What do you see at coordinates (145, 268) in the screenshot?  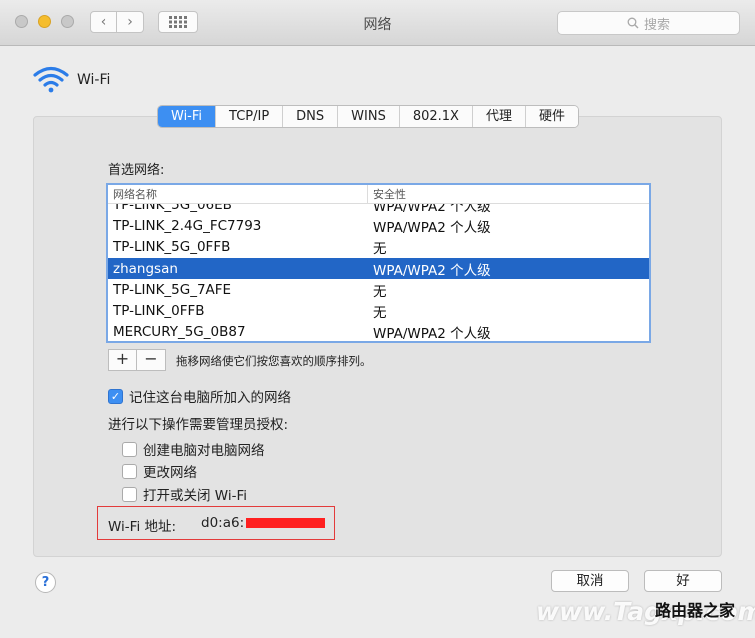 I see `network-name: zhangsan` at bounding box center [145, 268].